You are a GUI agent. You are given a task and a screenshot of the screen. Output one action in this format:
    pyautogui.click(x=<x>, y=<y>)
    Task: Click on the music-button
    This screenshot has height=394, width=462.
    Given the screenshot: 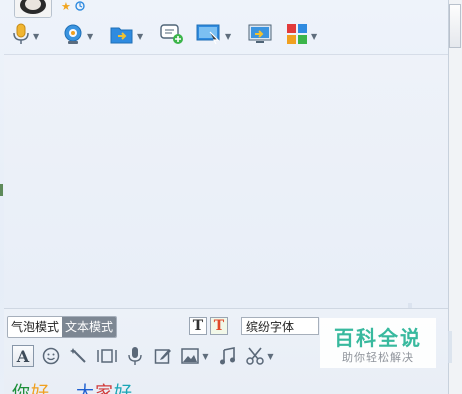 What is the action you would take?
    pyautogui.click(x=227, y=356)
    